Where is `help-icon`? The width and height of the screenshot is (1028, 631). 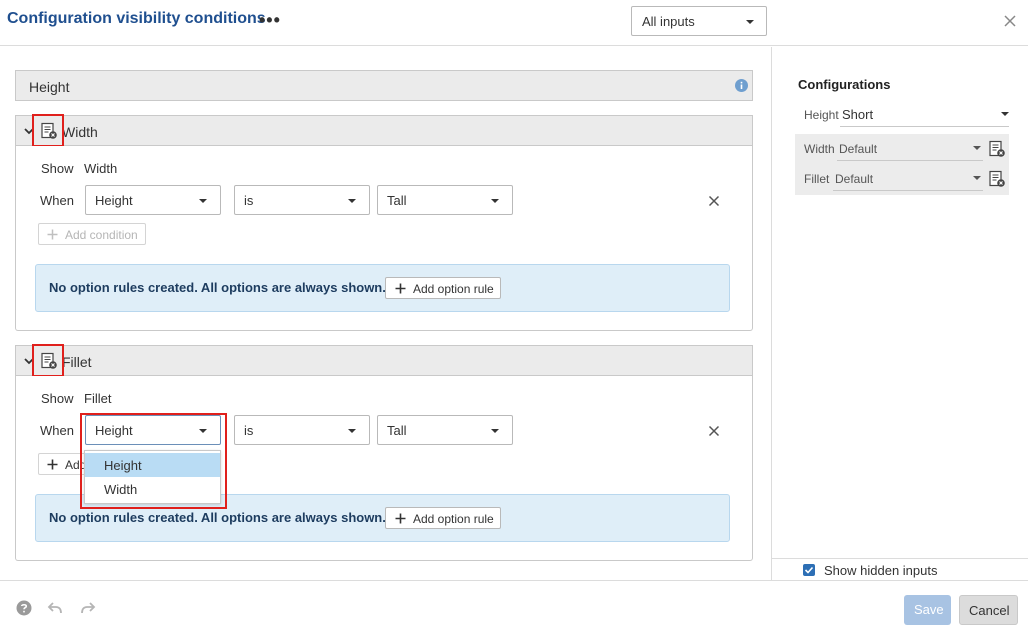 help-icon is located at coordinates (24, 608).